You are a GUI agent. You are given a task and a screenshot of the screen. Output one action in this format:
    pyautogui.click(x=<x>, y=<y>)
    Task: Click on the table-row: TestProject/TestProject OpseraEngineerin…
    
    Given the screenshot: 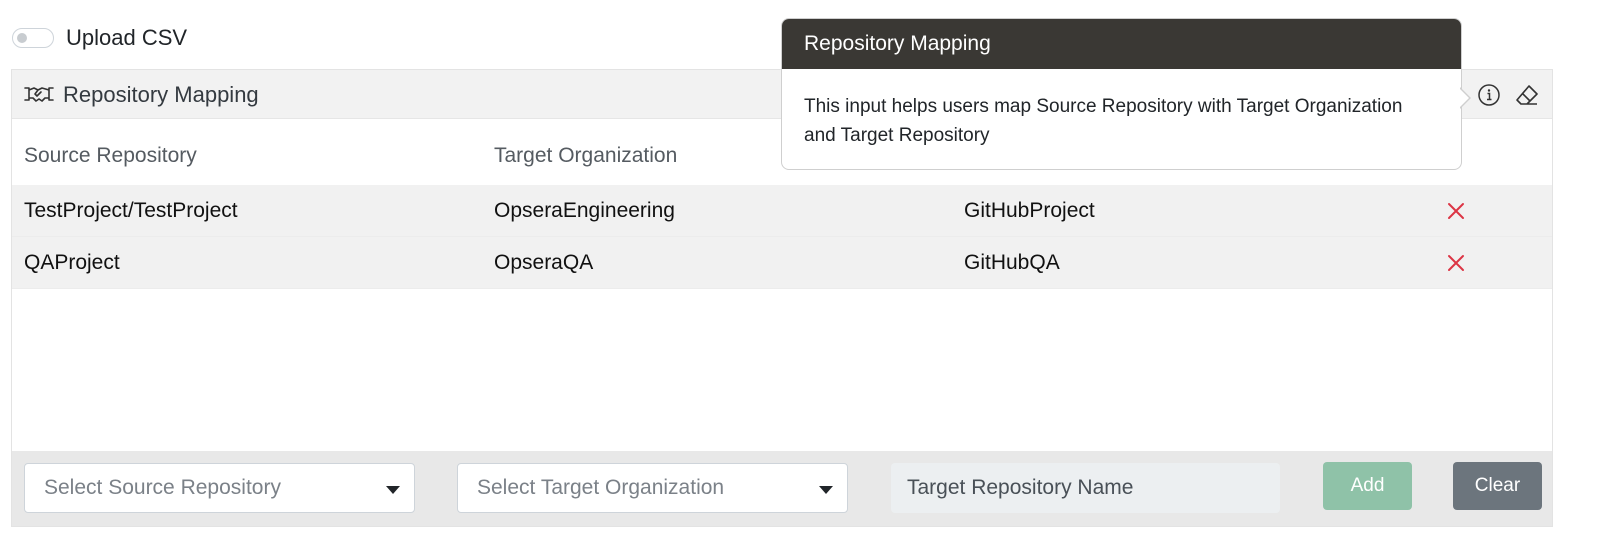 What is the action you would take?
    pyautogui.click(x=782, y=211)
    